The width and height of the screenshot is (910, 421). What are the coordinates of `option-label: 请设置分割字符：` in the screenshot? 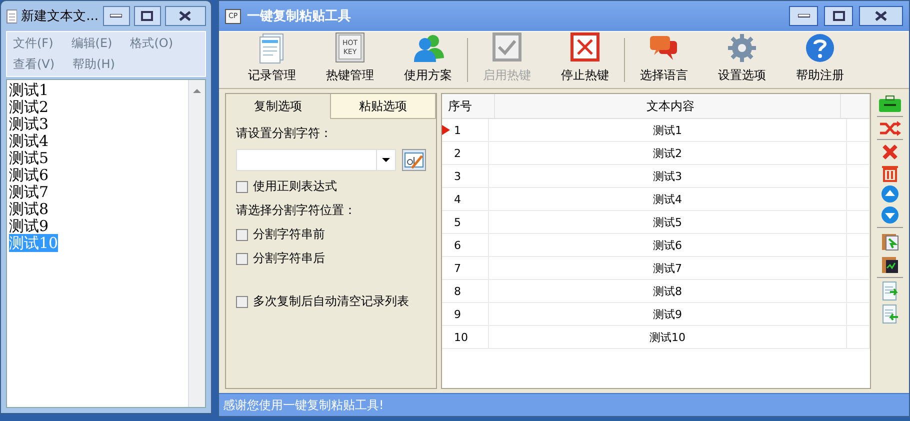 It's located at (284, 133).